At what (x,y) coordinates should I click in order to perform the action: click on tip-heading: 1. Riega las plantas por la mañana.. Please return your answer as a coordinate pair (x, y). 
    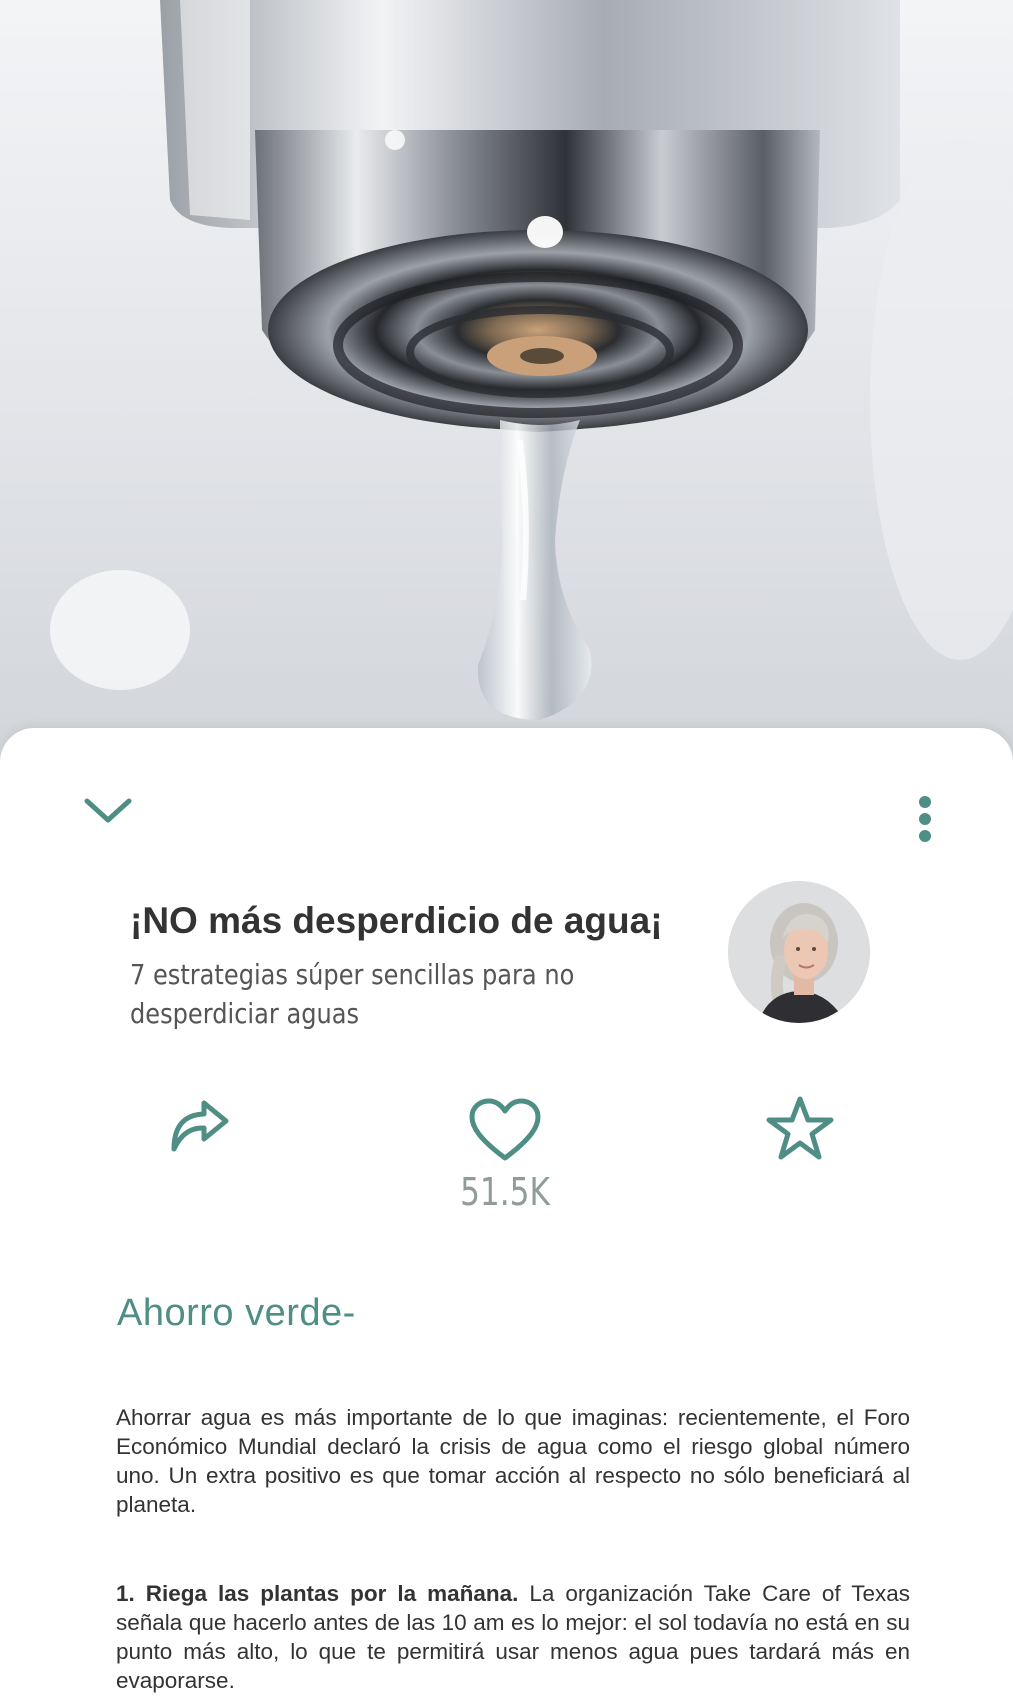
    Looking at the image, I should click on (317, 1593).